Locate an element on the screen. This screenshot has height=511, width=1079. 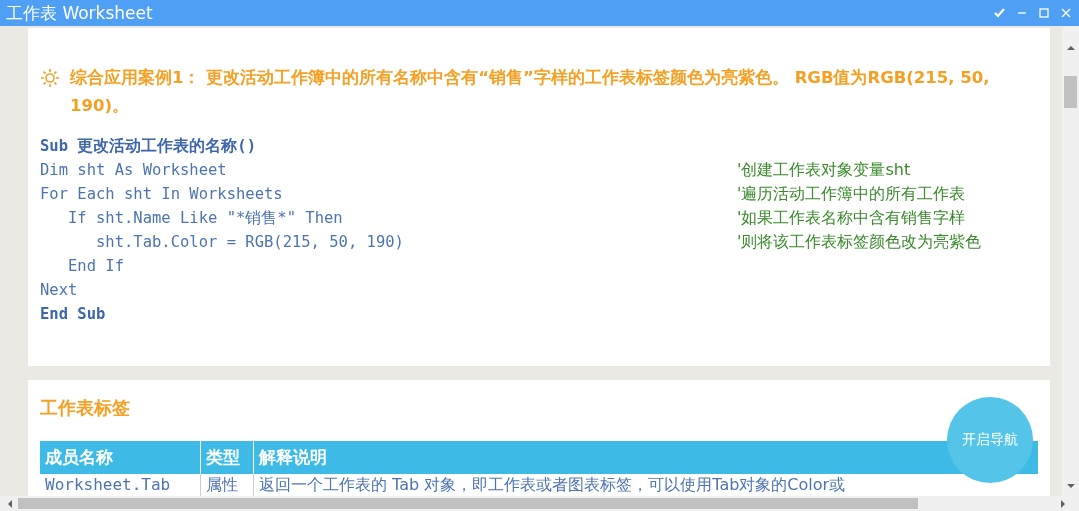
code-line: End Sub is located at coordinates (73, 314).